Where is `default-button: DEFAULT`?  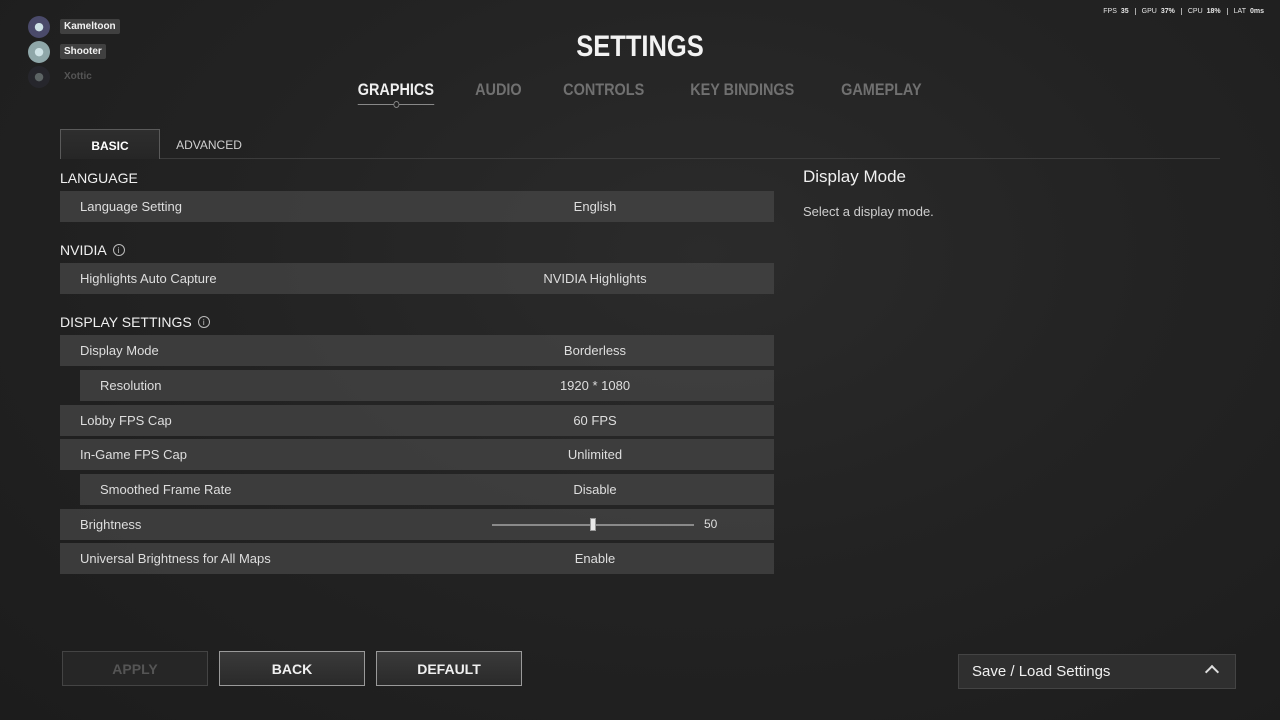 default-button: DEFAULT is located at coordinates (449, 668).